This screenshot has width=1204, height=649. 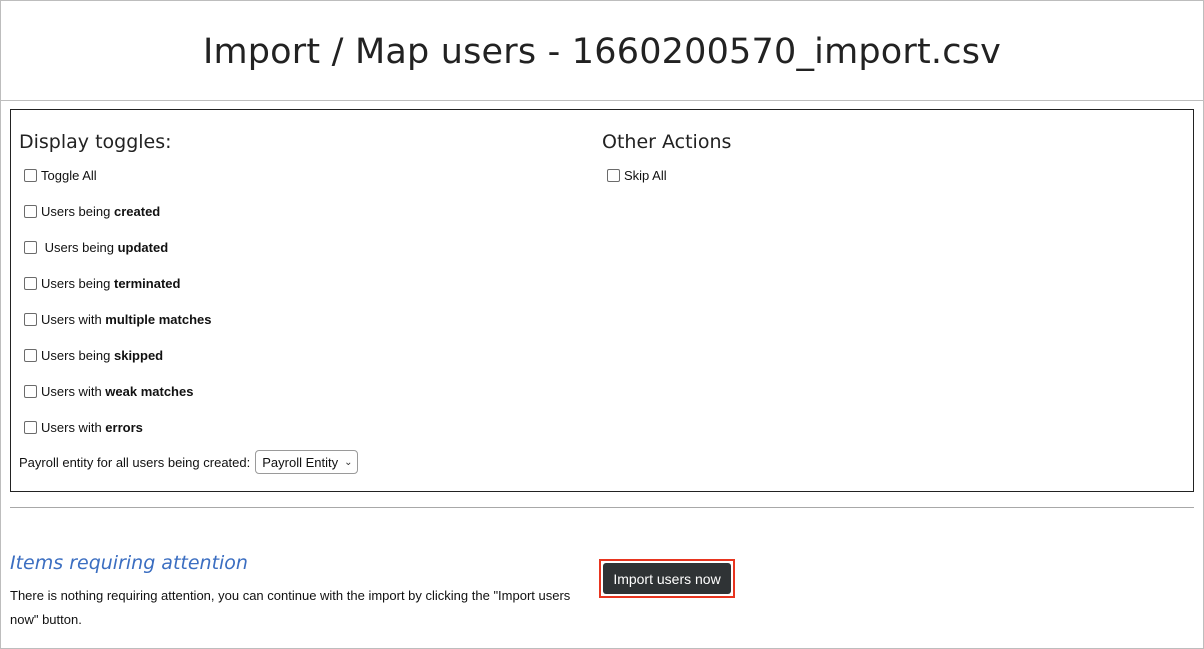 What do you see at coordinates (30, 355) in the screenshot?
I see `toggle-skipped-checkbox` at bounding box center [30, 355].